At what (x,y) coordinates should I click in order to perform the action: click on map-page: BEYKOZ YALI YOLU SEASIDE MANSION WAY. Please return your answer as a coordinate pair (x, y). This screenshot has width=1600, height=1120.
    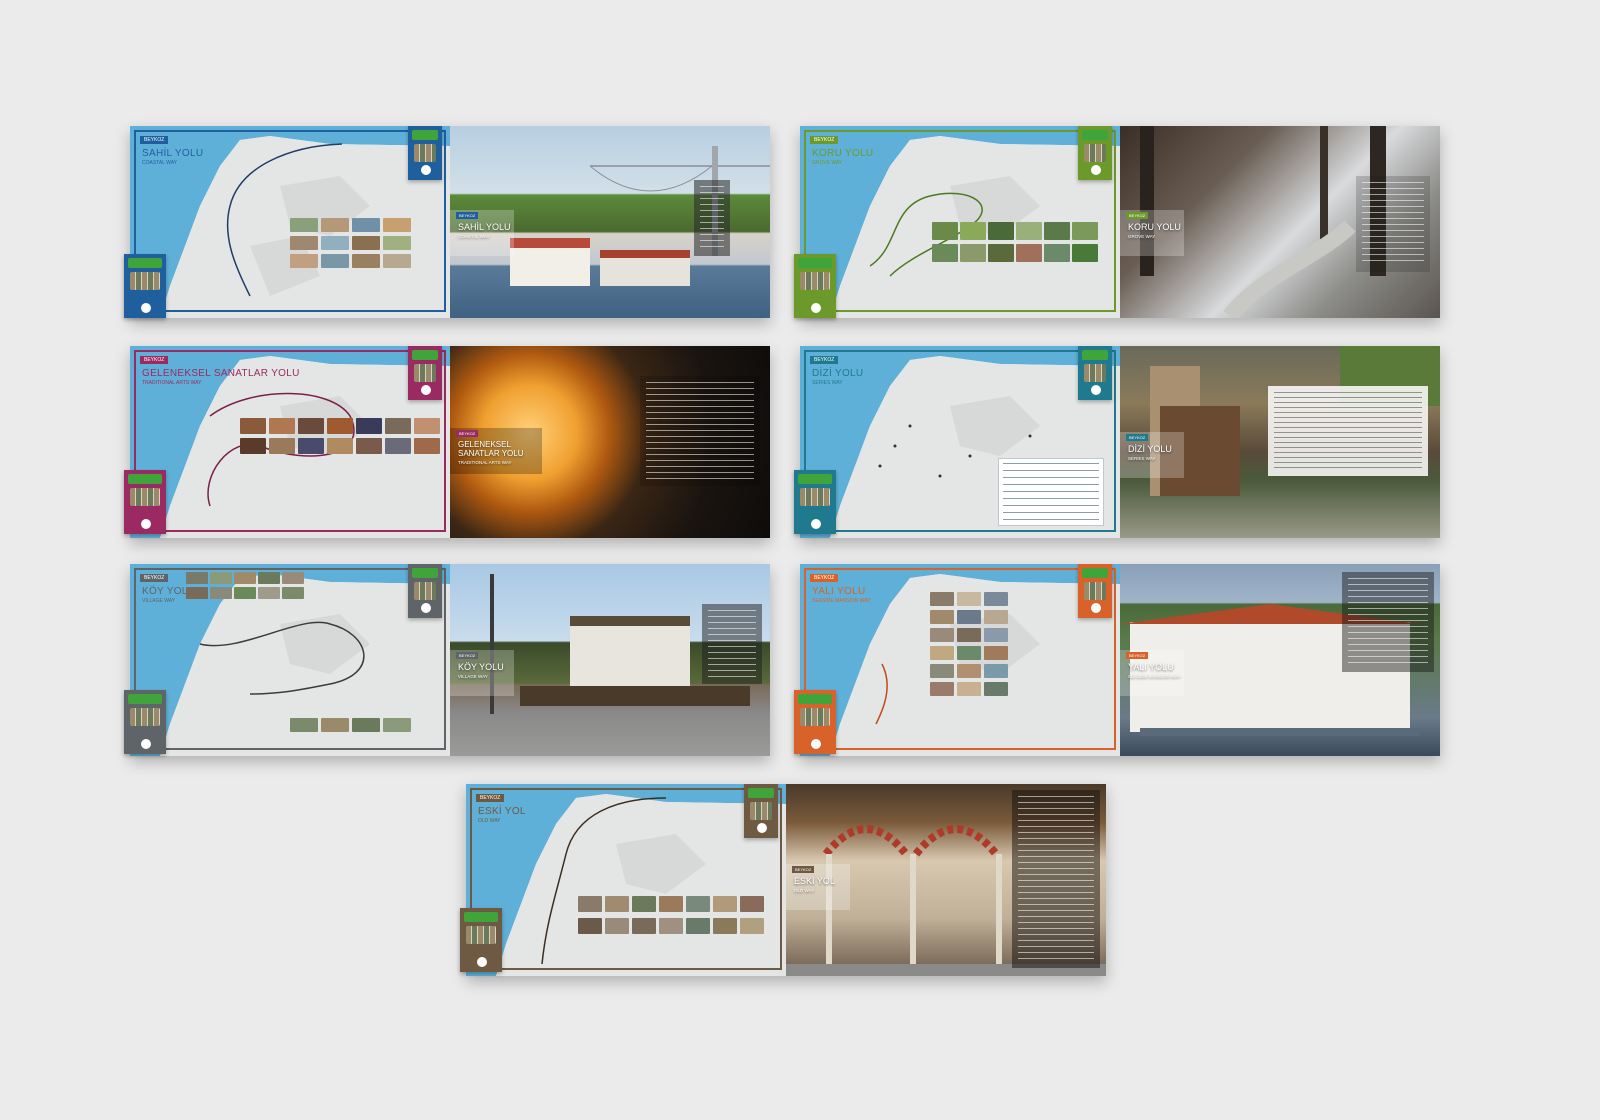
    Looking at the image, I should click on (960, 660).